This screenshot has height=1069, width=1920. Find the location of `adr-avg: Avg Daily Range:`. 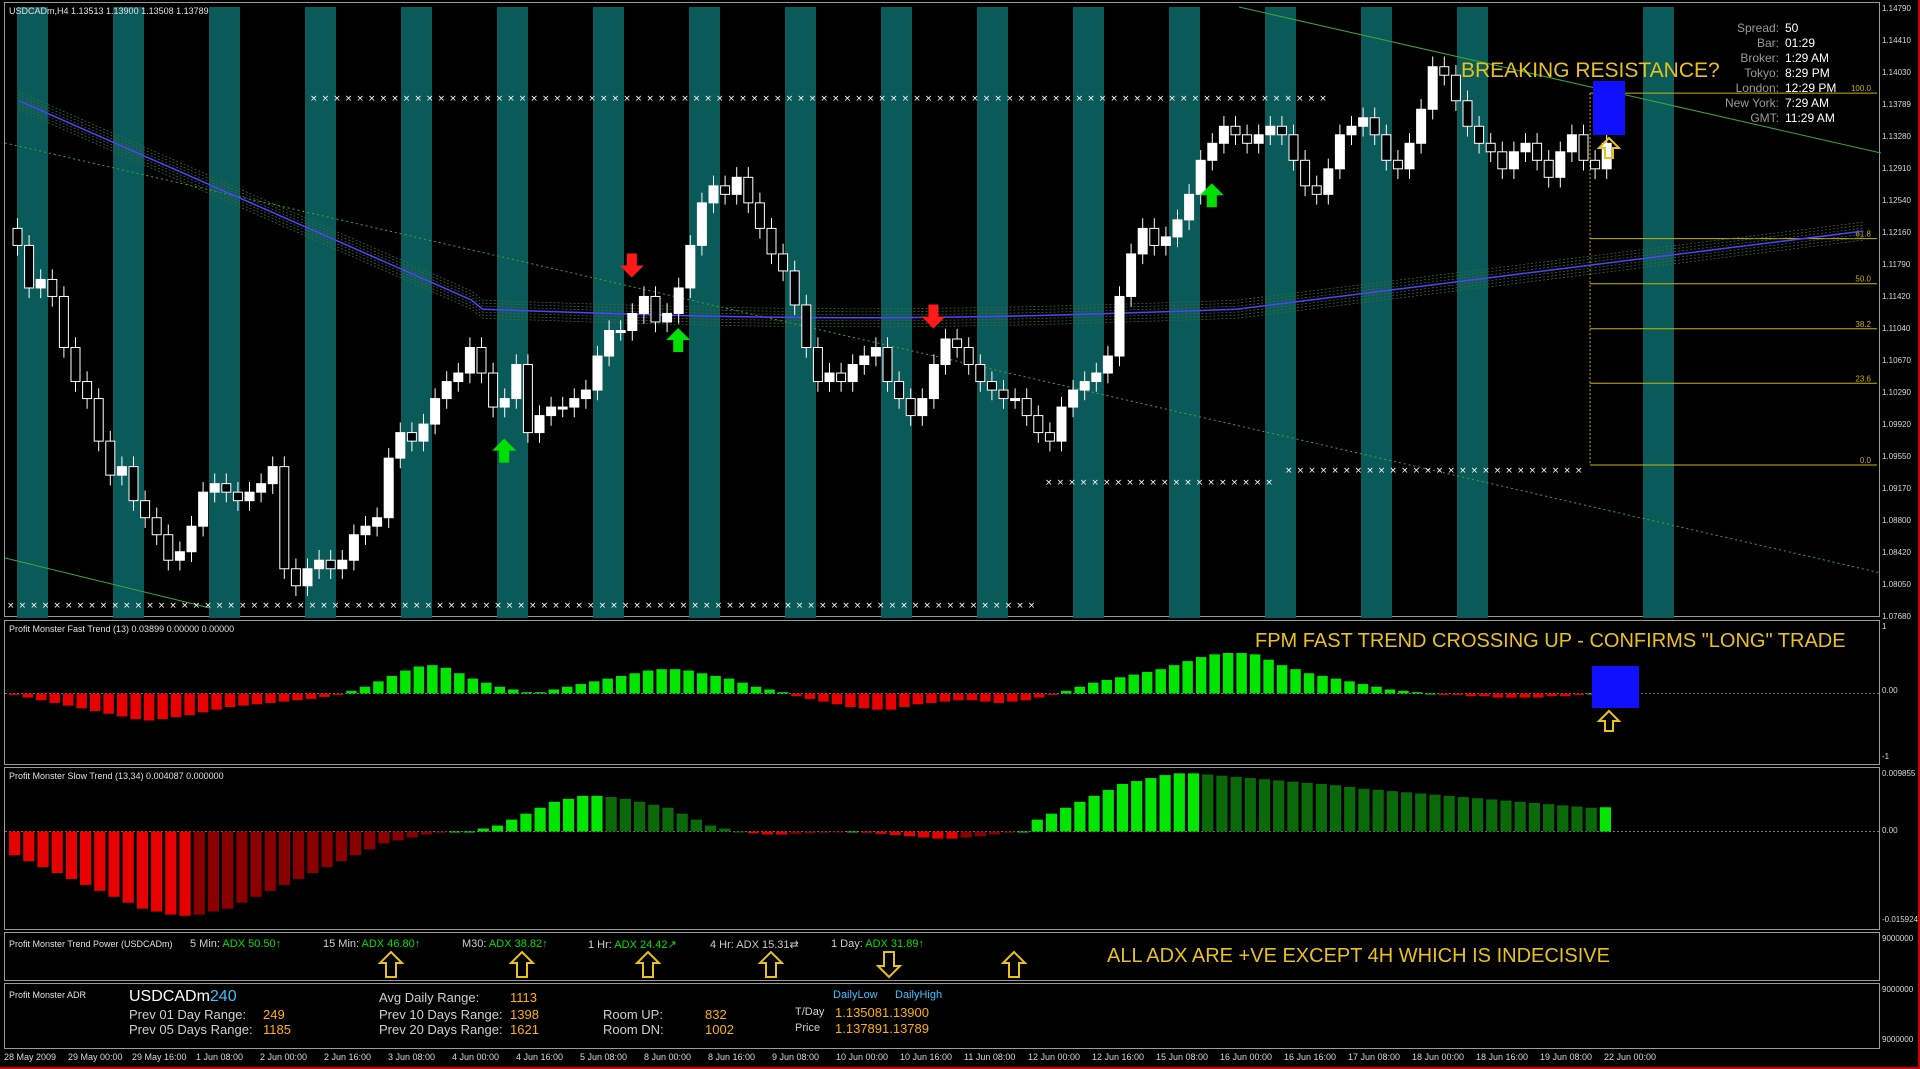

adr-avg: Avg Daily Range: is located at coordinates (429, 997).